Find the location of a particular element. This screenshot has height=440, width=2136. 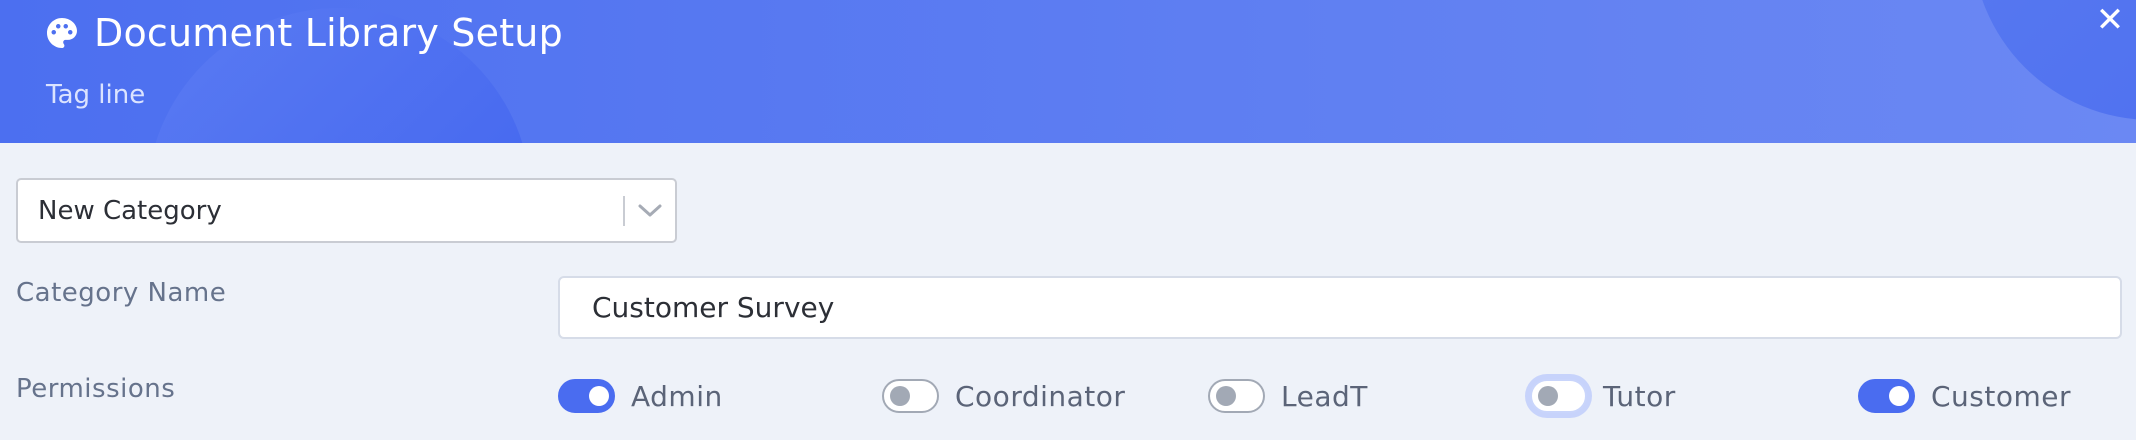

leadt-toggle is located at coordinates (1236, 396).